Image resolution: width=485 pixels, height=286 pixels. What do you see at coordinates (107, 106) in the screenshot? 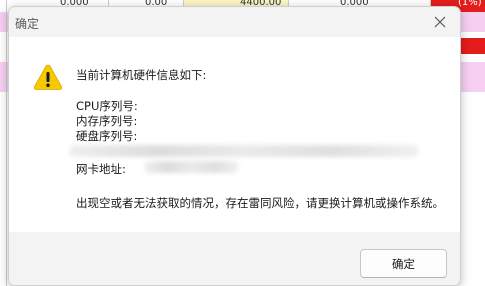
I see `cpu-serial-label: CPU序列号:` at bounding box center [107, 106].